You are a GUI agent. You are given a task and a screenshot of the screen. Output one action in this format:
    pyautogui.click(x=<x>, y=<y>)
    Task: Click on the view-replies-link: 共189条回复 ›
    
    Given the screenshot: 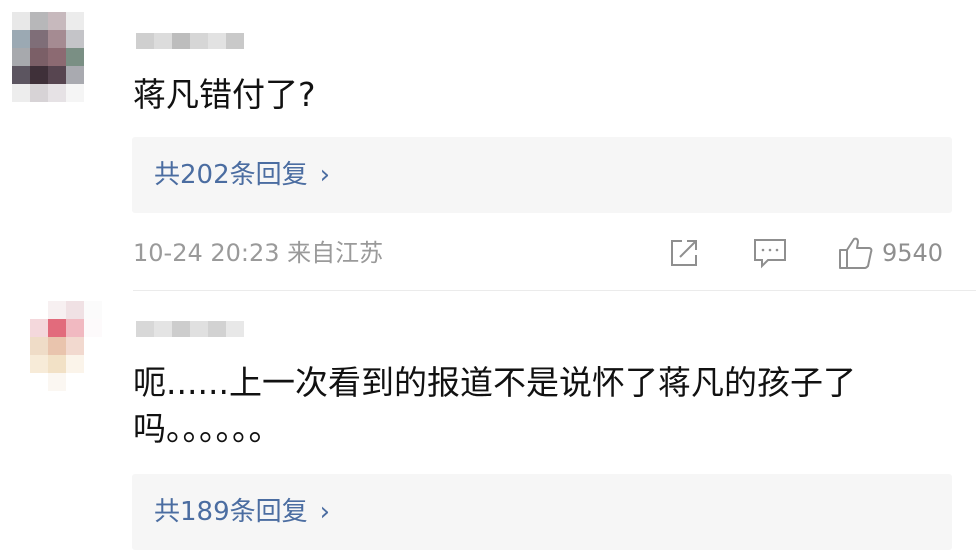 What is the action you would take?
    pyautogui.click(x=242, y=512)
    